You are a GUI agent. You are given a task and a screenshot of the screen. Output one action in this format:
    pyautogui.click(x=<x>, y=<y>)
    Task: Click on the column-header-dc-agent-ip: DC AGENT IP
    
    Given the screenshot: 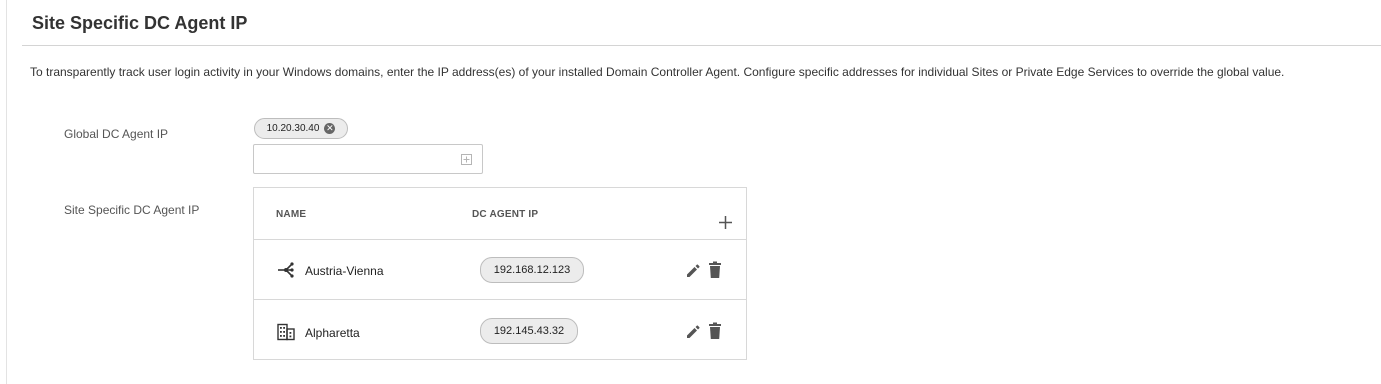 What is the action you would take?
    pyautogui.click(x=505, y=214)
    